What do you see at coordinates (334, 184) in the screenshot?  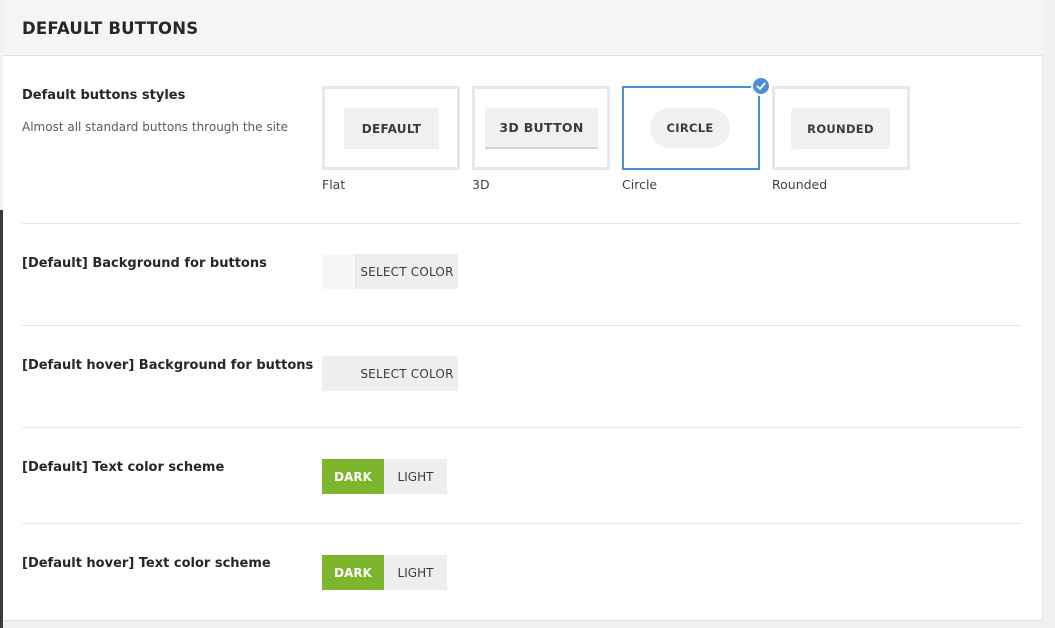 I see `style-caption-flat: Flat` at bounding box center [334, 184].